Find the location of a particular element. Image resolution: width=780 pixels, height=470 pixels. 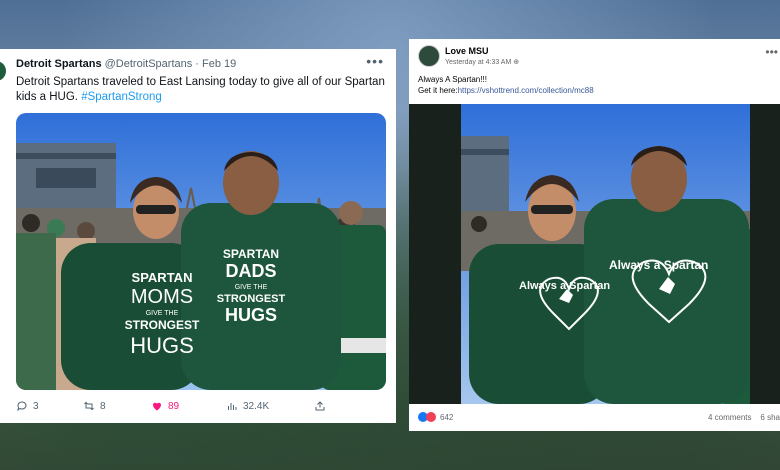

post-link-prefix: Get it here: is located at coordinates (438, 90).